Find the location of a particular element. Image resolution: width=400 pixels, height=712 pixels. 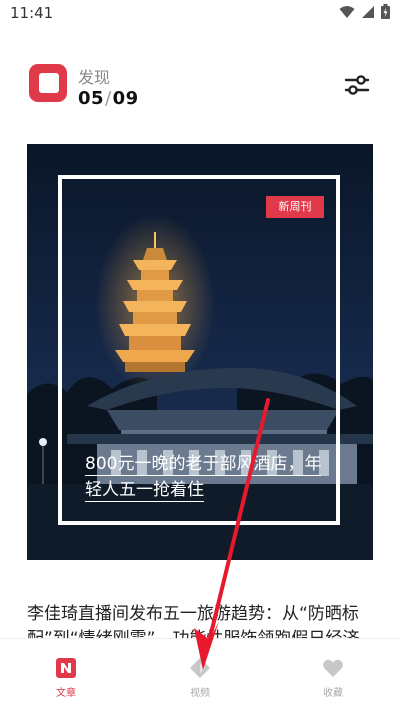

date-total: 09 is located at coordinates (125, 98).